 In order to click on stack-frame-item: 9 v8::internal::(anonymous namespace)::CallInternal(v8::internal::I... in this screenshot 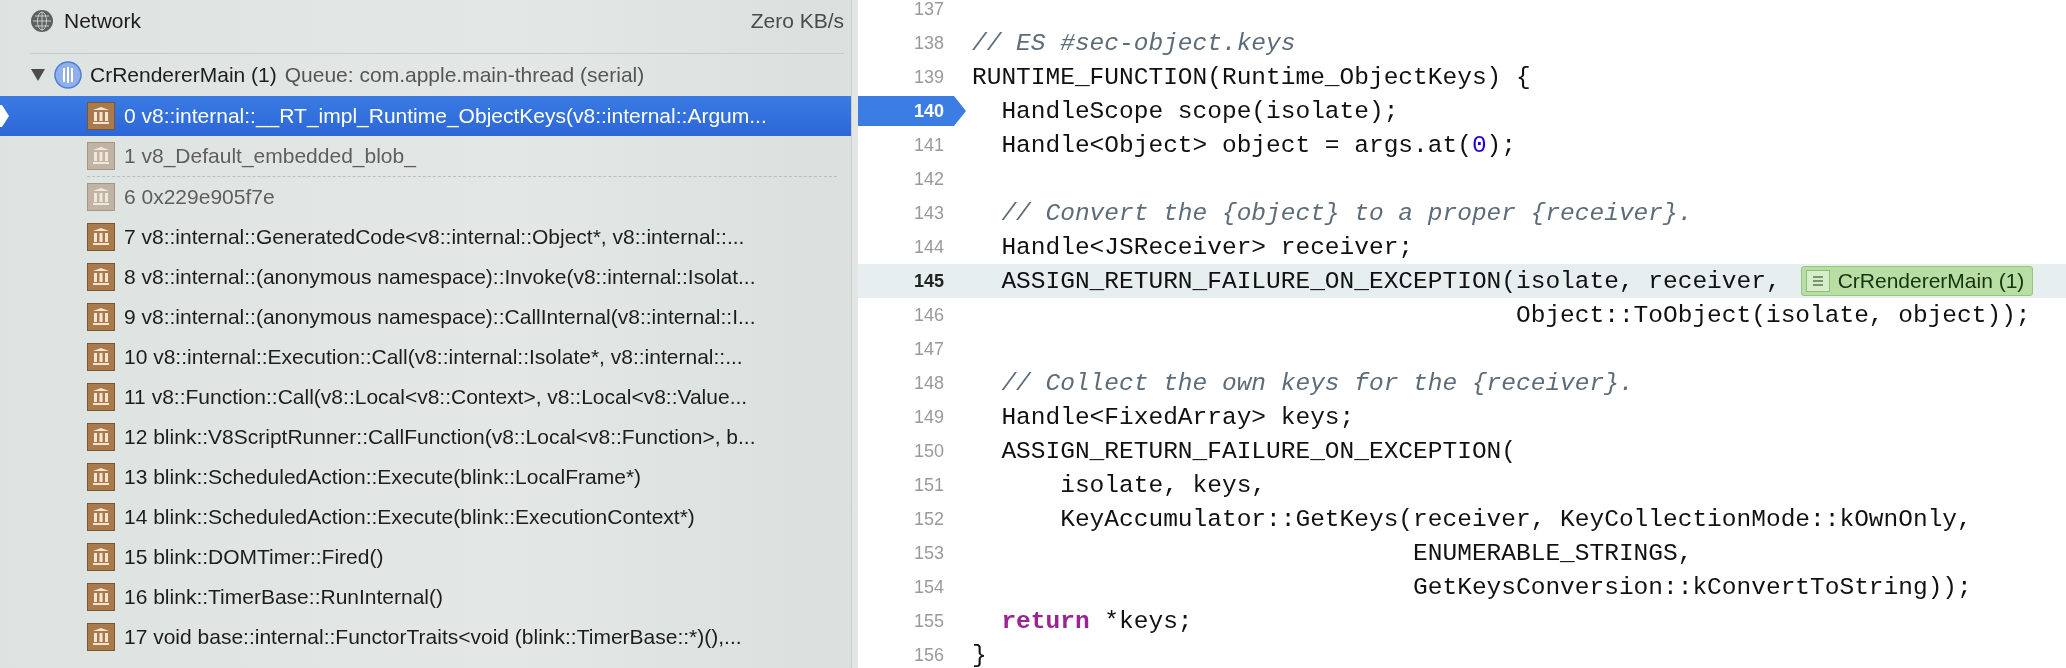, I will do `click(425, 317)`.